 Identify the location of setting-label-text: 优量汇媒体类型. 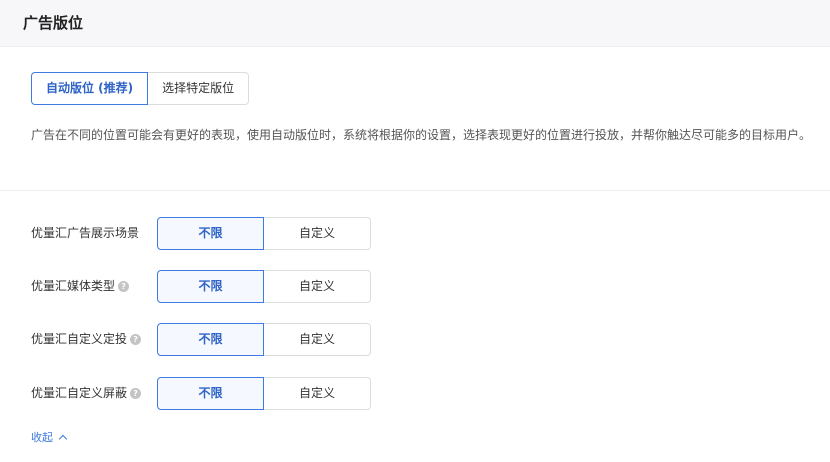
(73, 286).